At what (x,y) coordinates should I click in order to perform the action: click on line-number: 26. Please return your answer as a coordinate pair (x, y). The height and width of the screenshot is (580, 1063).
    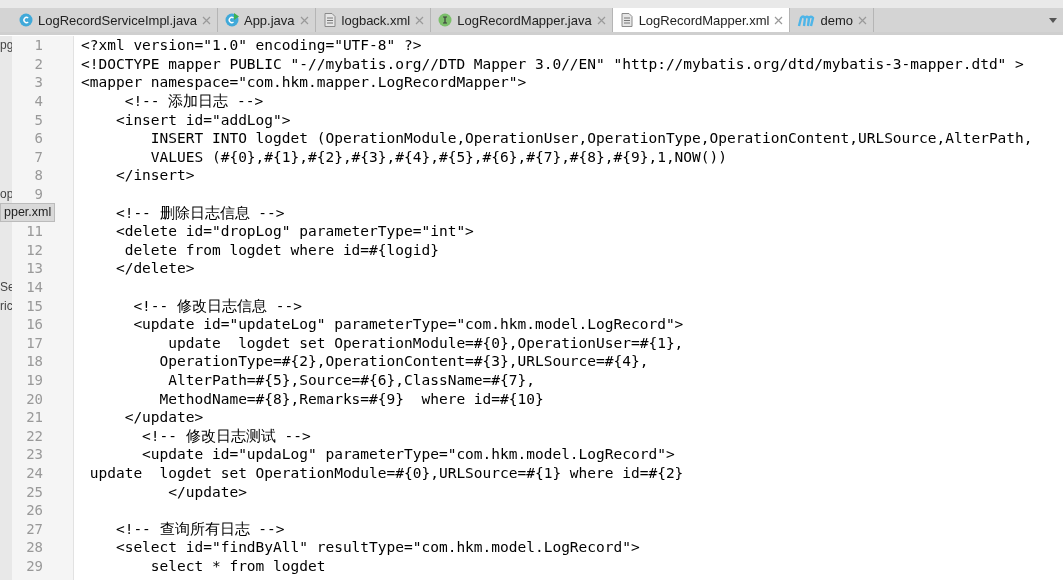
    Looking at the image, I should click on (34, 510).